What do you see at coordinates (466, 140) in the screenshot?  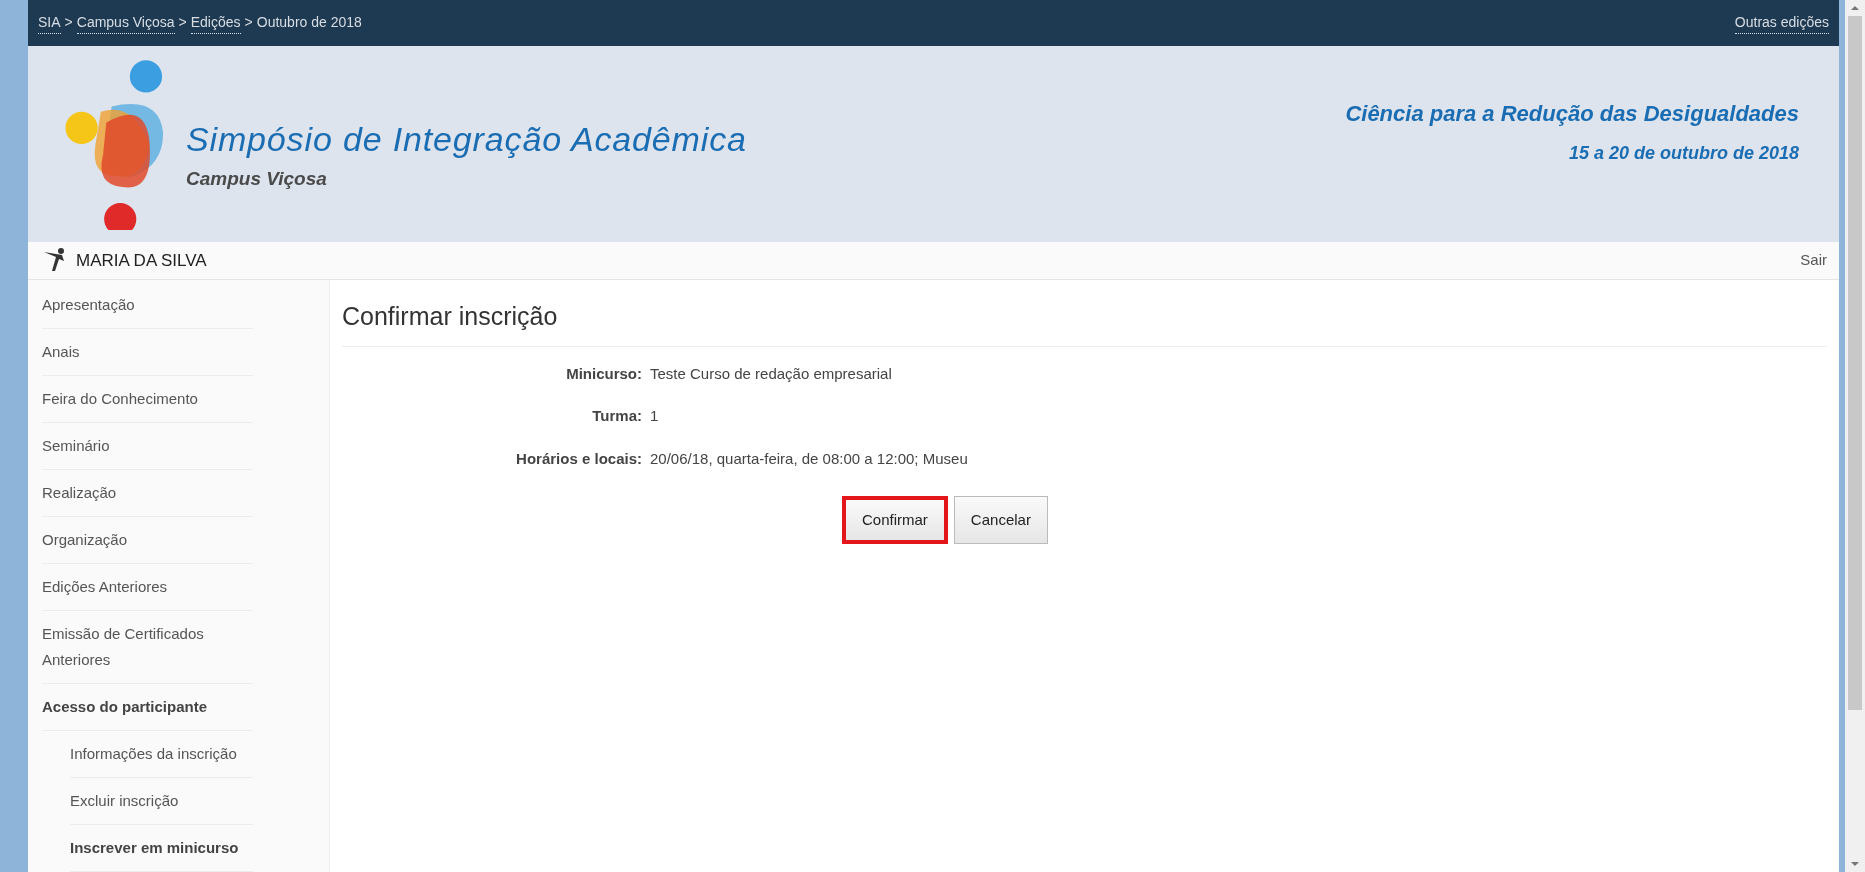 I see `site-title: Simpósio de Integração Acadêmica` at bounding box center [466, 140].